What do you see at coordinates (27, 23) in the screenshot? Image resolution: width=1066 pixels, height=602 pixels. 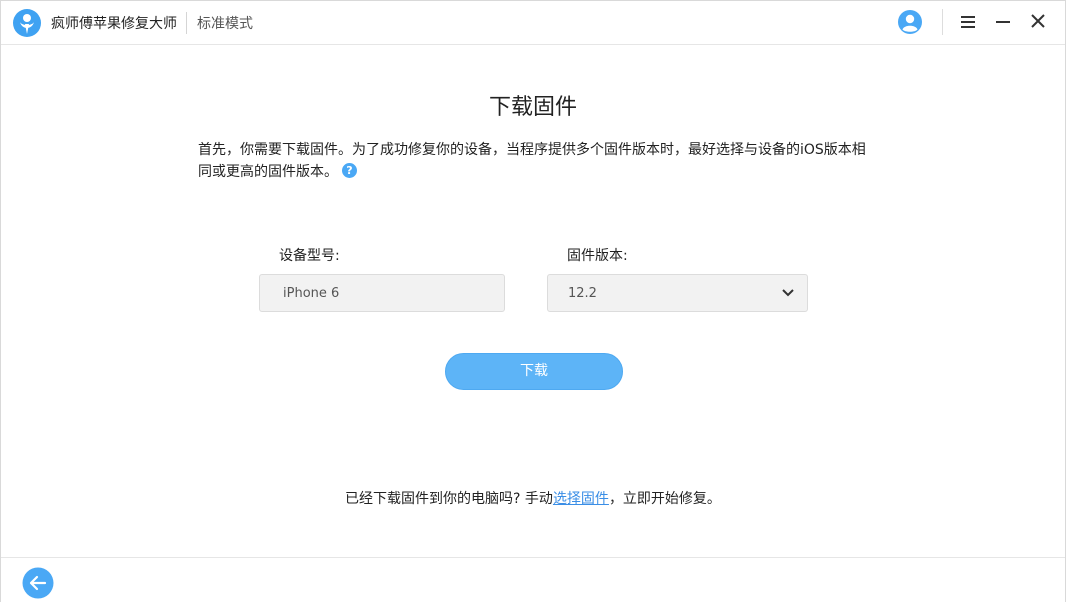 I see `app-logo-icon` at bounding box center [27, 23].